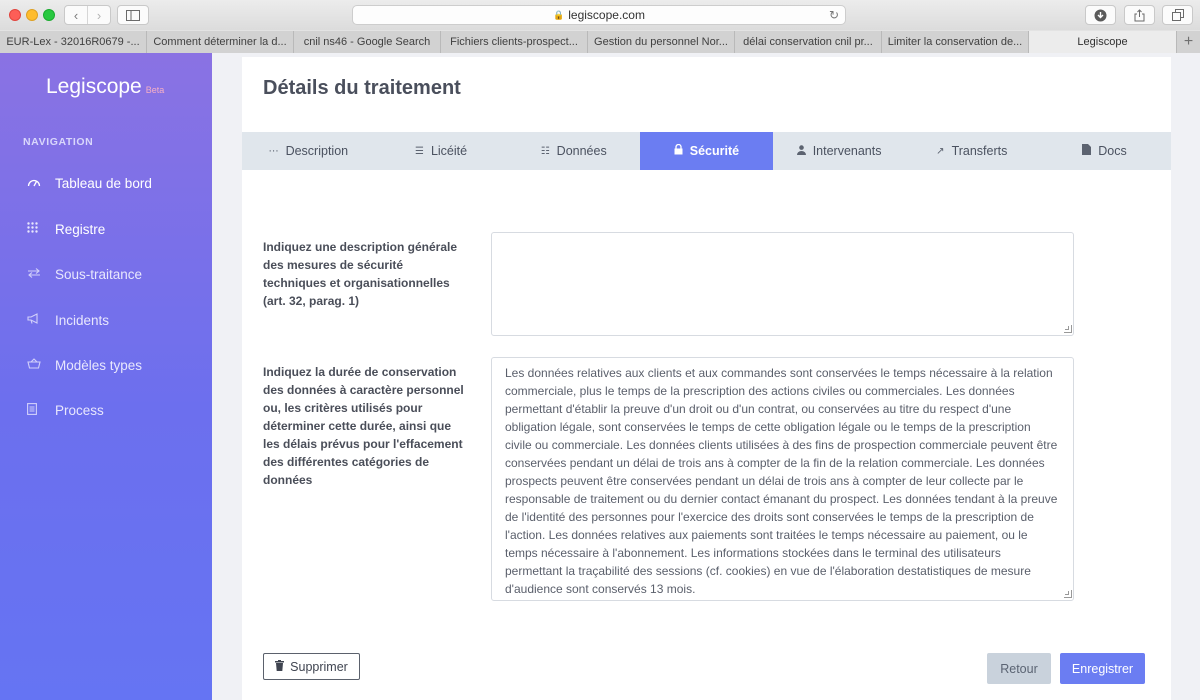 This screenshot has width=1200, height=700. I want to click on browser-toolbar: ‹ › 🔒 legiscope.com ↻, so click(600, 15).